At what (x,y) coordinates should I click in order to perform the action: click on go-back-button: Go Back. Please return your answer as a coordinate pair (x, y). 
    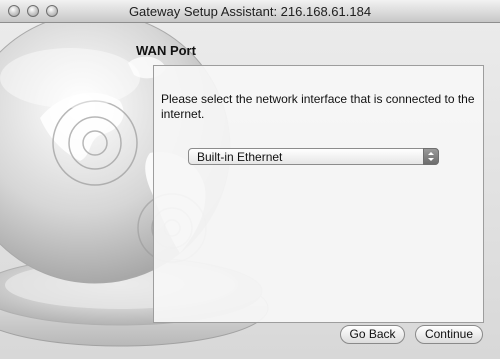
    Looking at the image, I should click on (372, 334).